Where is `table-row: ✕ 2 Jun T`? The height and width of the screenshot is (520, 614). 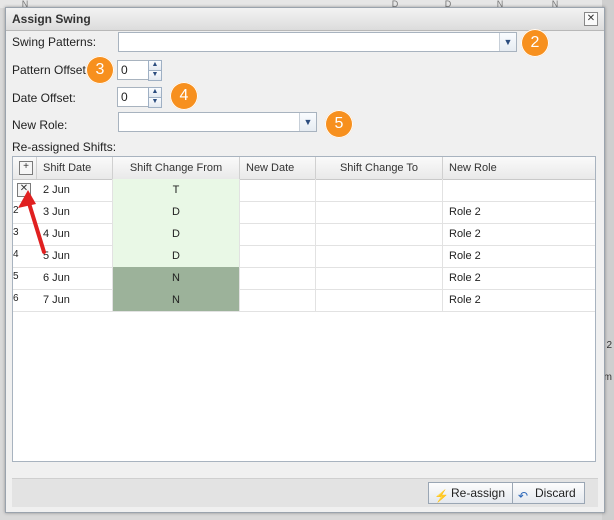
table-row: ✕ 2 Jun T is located at coordinates (304, 190).